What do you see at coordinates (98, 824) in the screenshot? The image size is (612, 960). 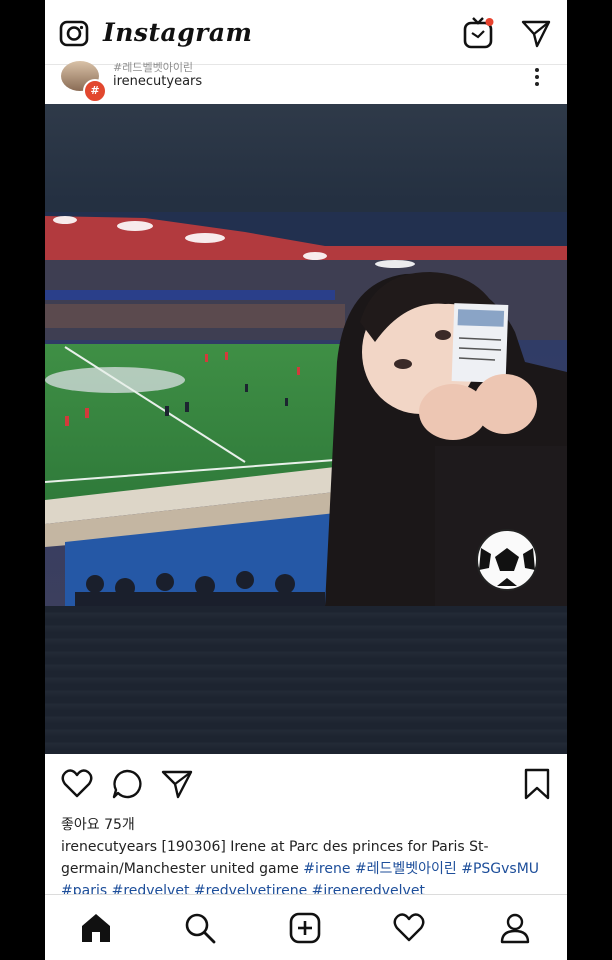 I see `like-count: 좋아요 75개` at bounding box center [98, 824].